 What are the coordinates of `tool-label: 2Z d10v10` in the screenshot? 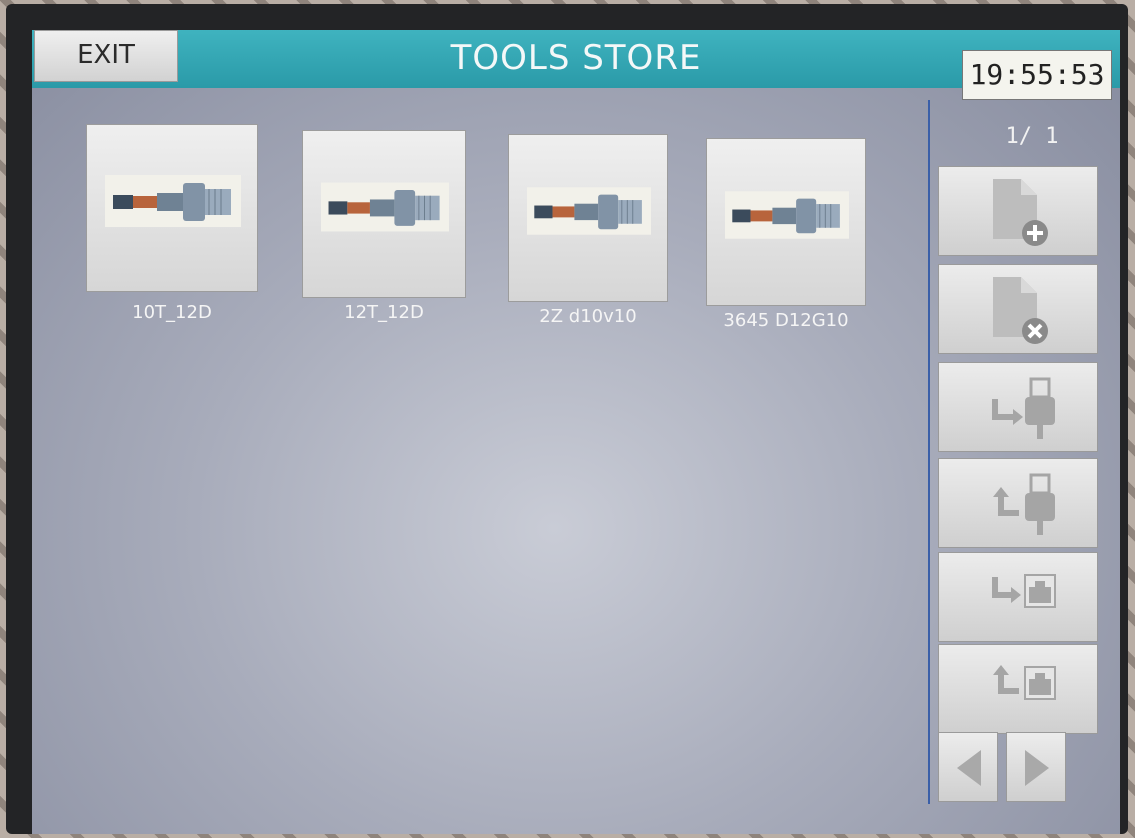 It's located at (588, 316).